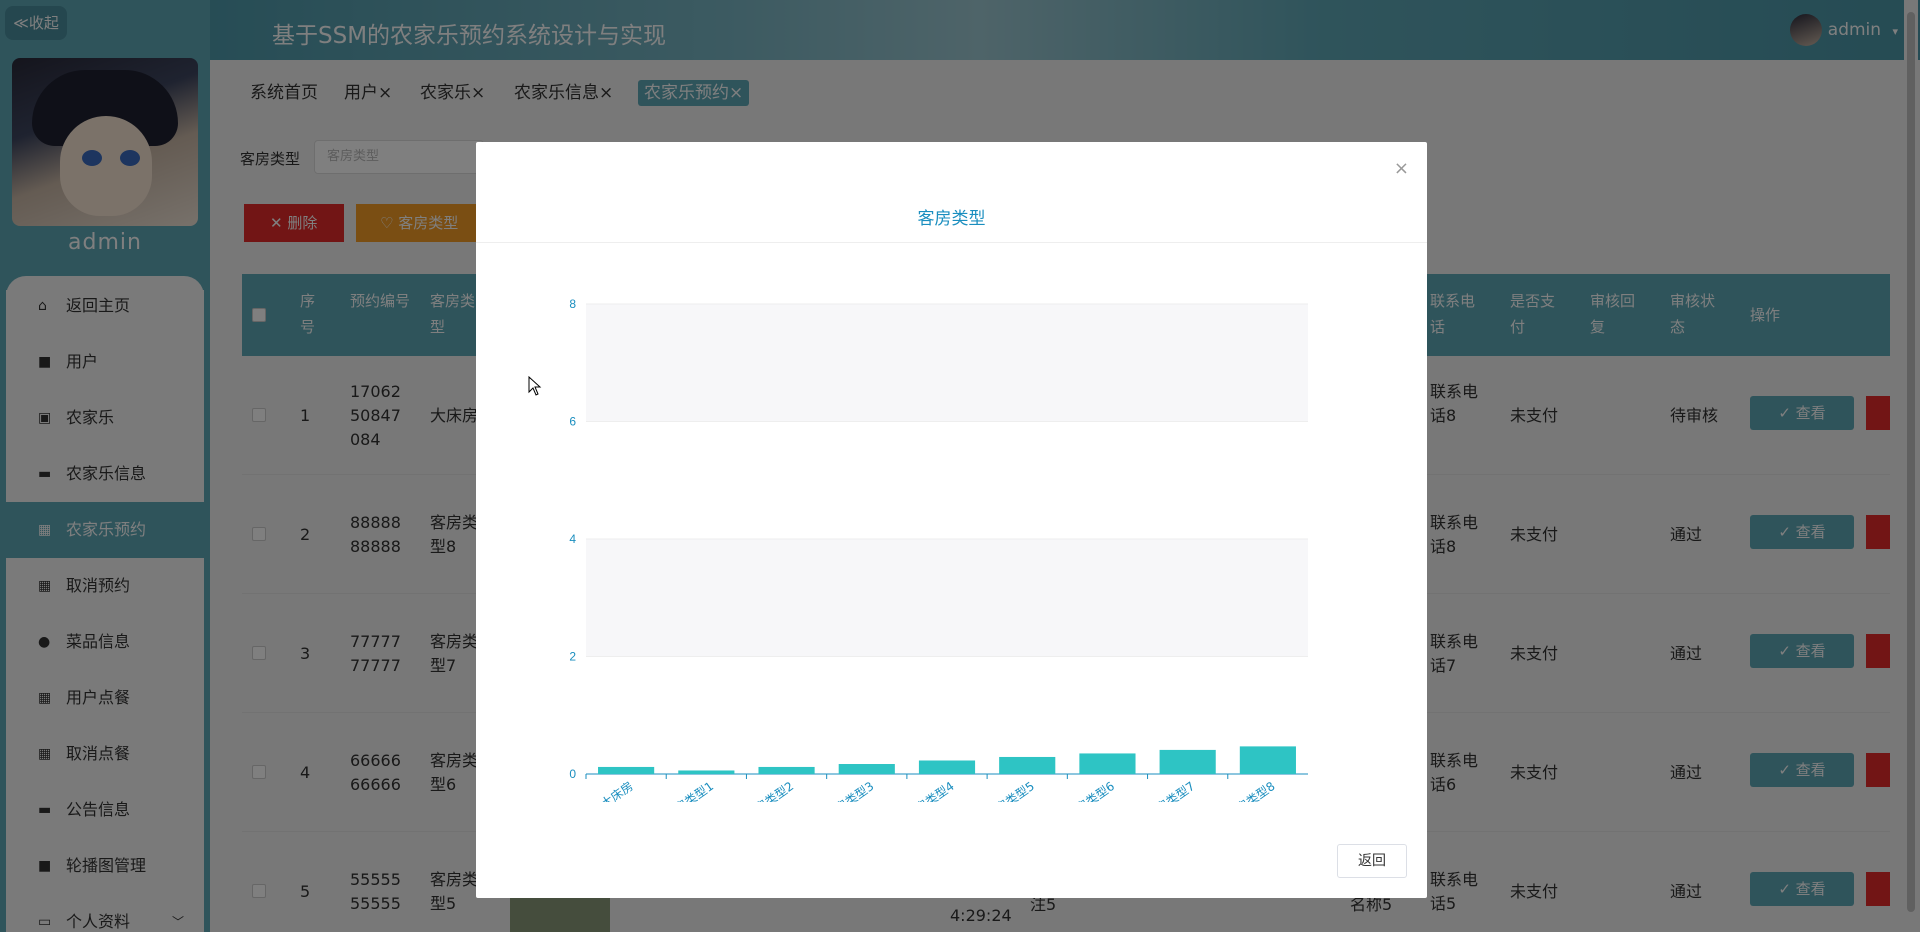  I want to click on x-tick-label: 客房类型4, so click(930, 790).